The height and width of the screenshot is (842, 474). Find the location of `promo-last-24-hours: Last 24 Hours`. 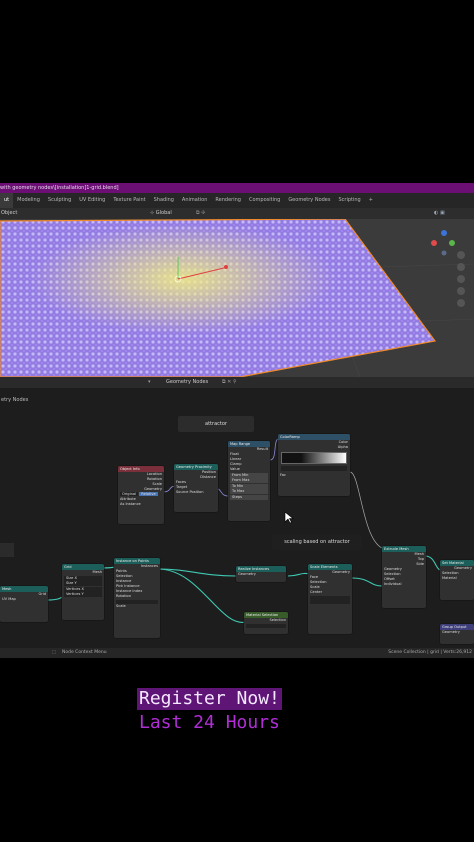

promo-last-24-hours: Last 24 Hours is located at coordinates (209, 723).